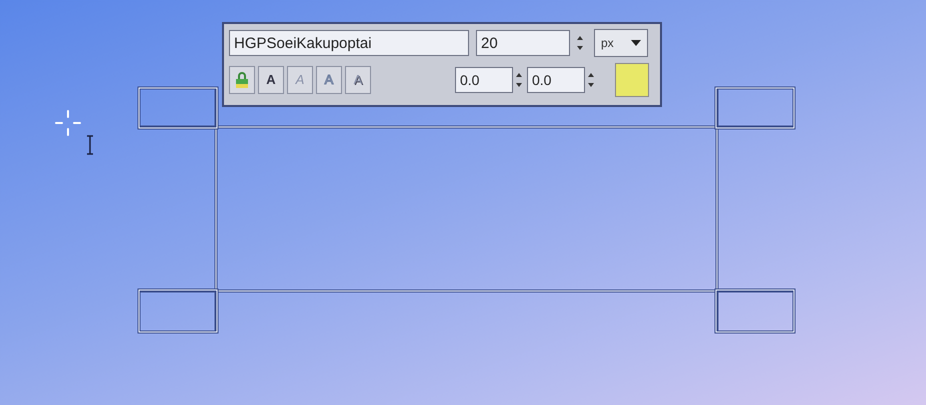  I want to click on lock-button, so click(242, 80).